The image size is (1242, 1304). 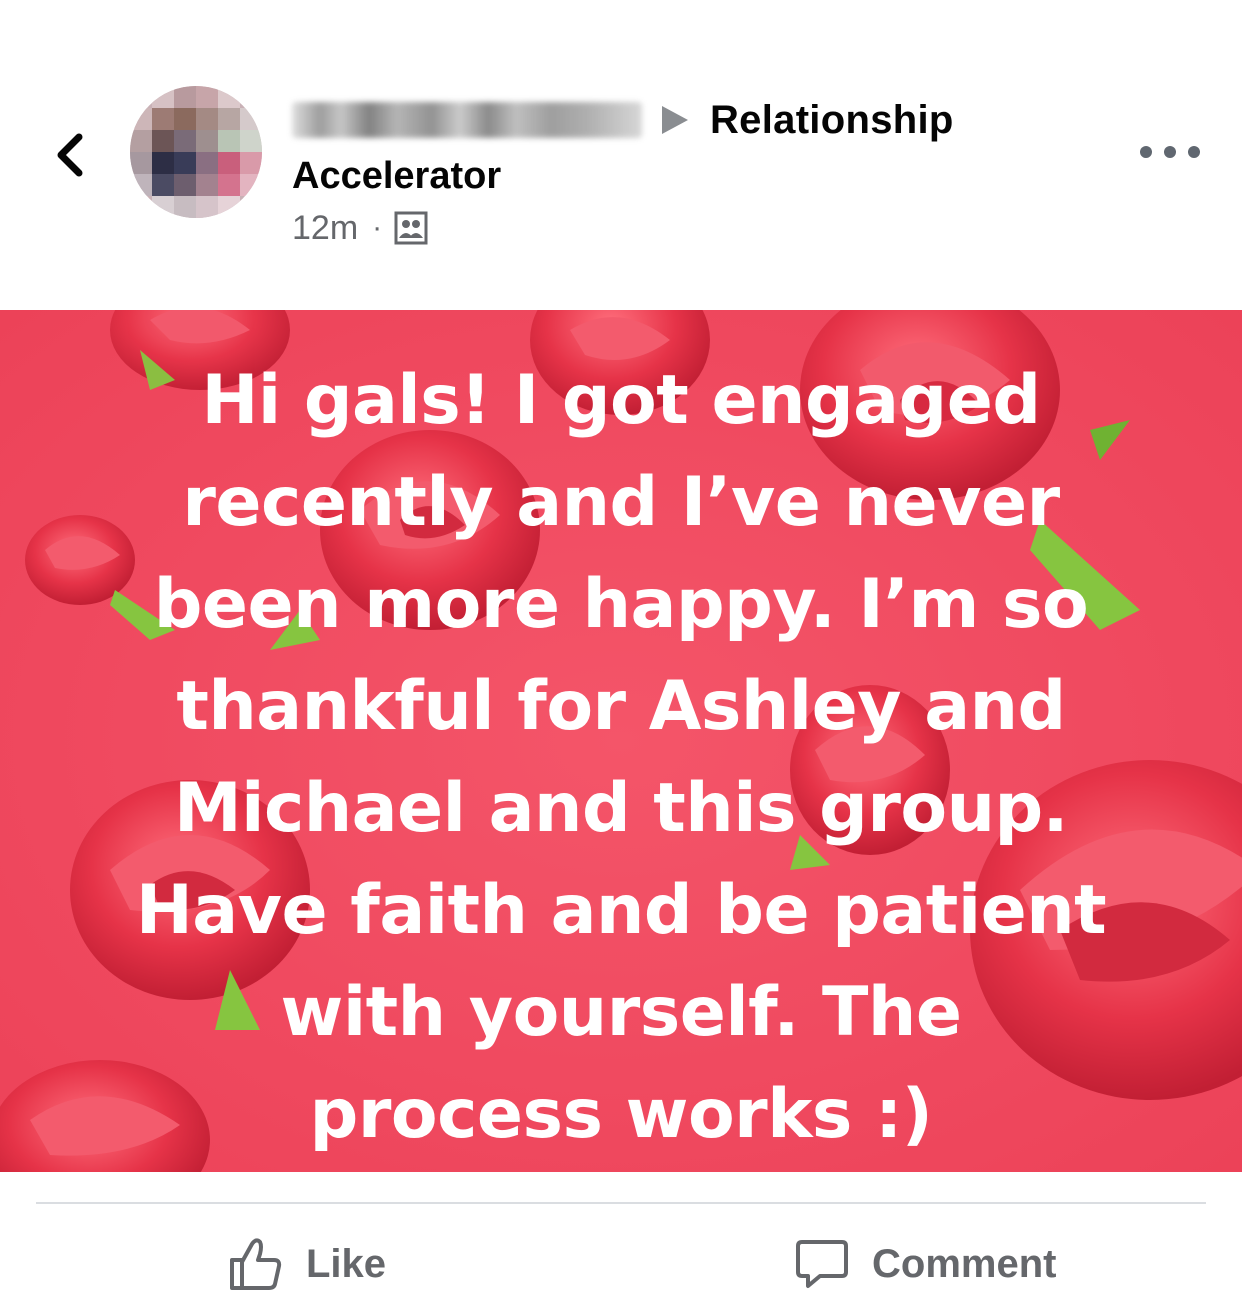 What do you see at coordinates (621, 604) in the screenshot?
I see `post-text-line: been more happy. I’m so` at bounding box center [621, 604].